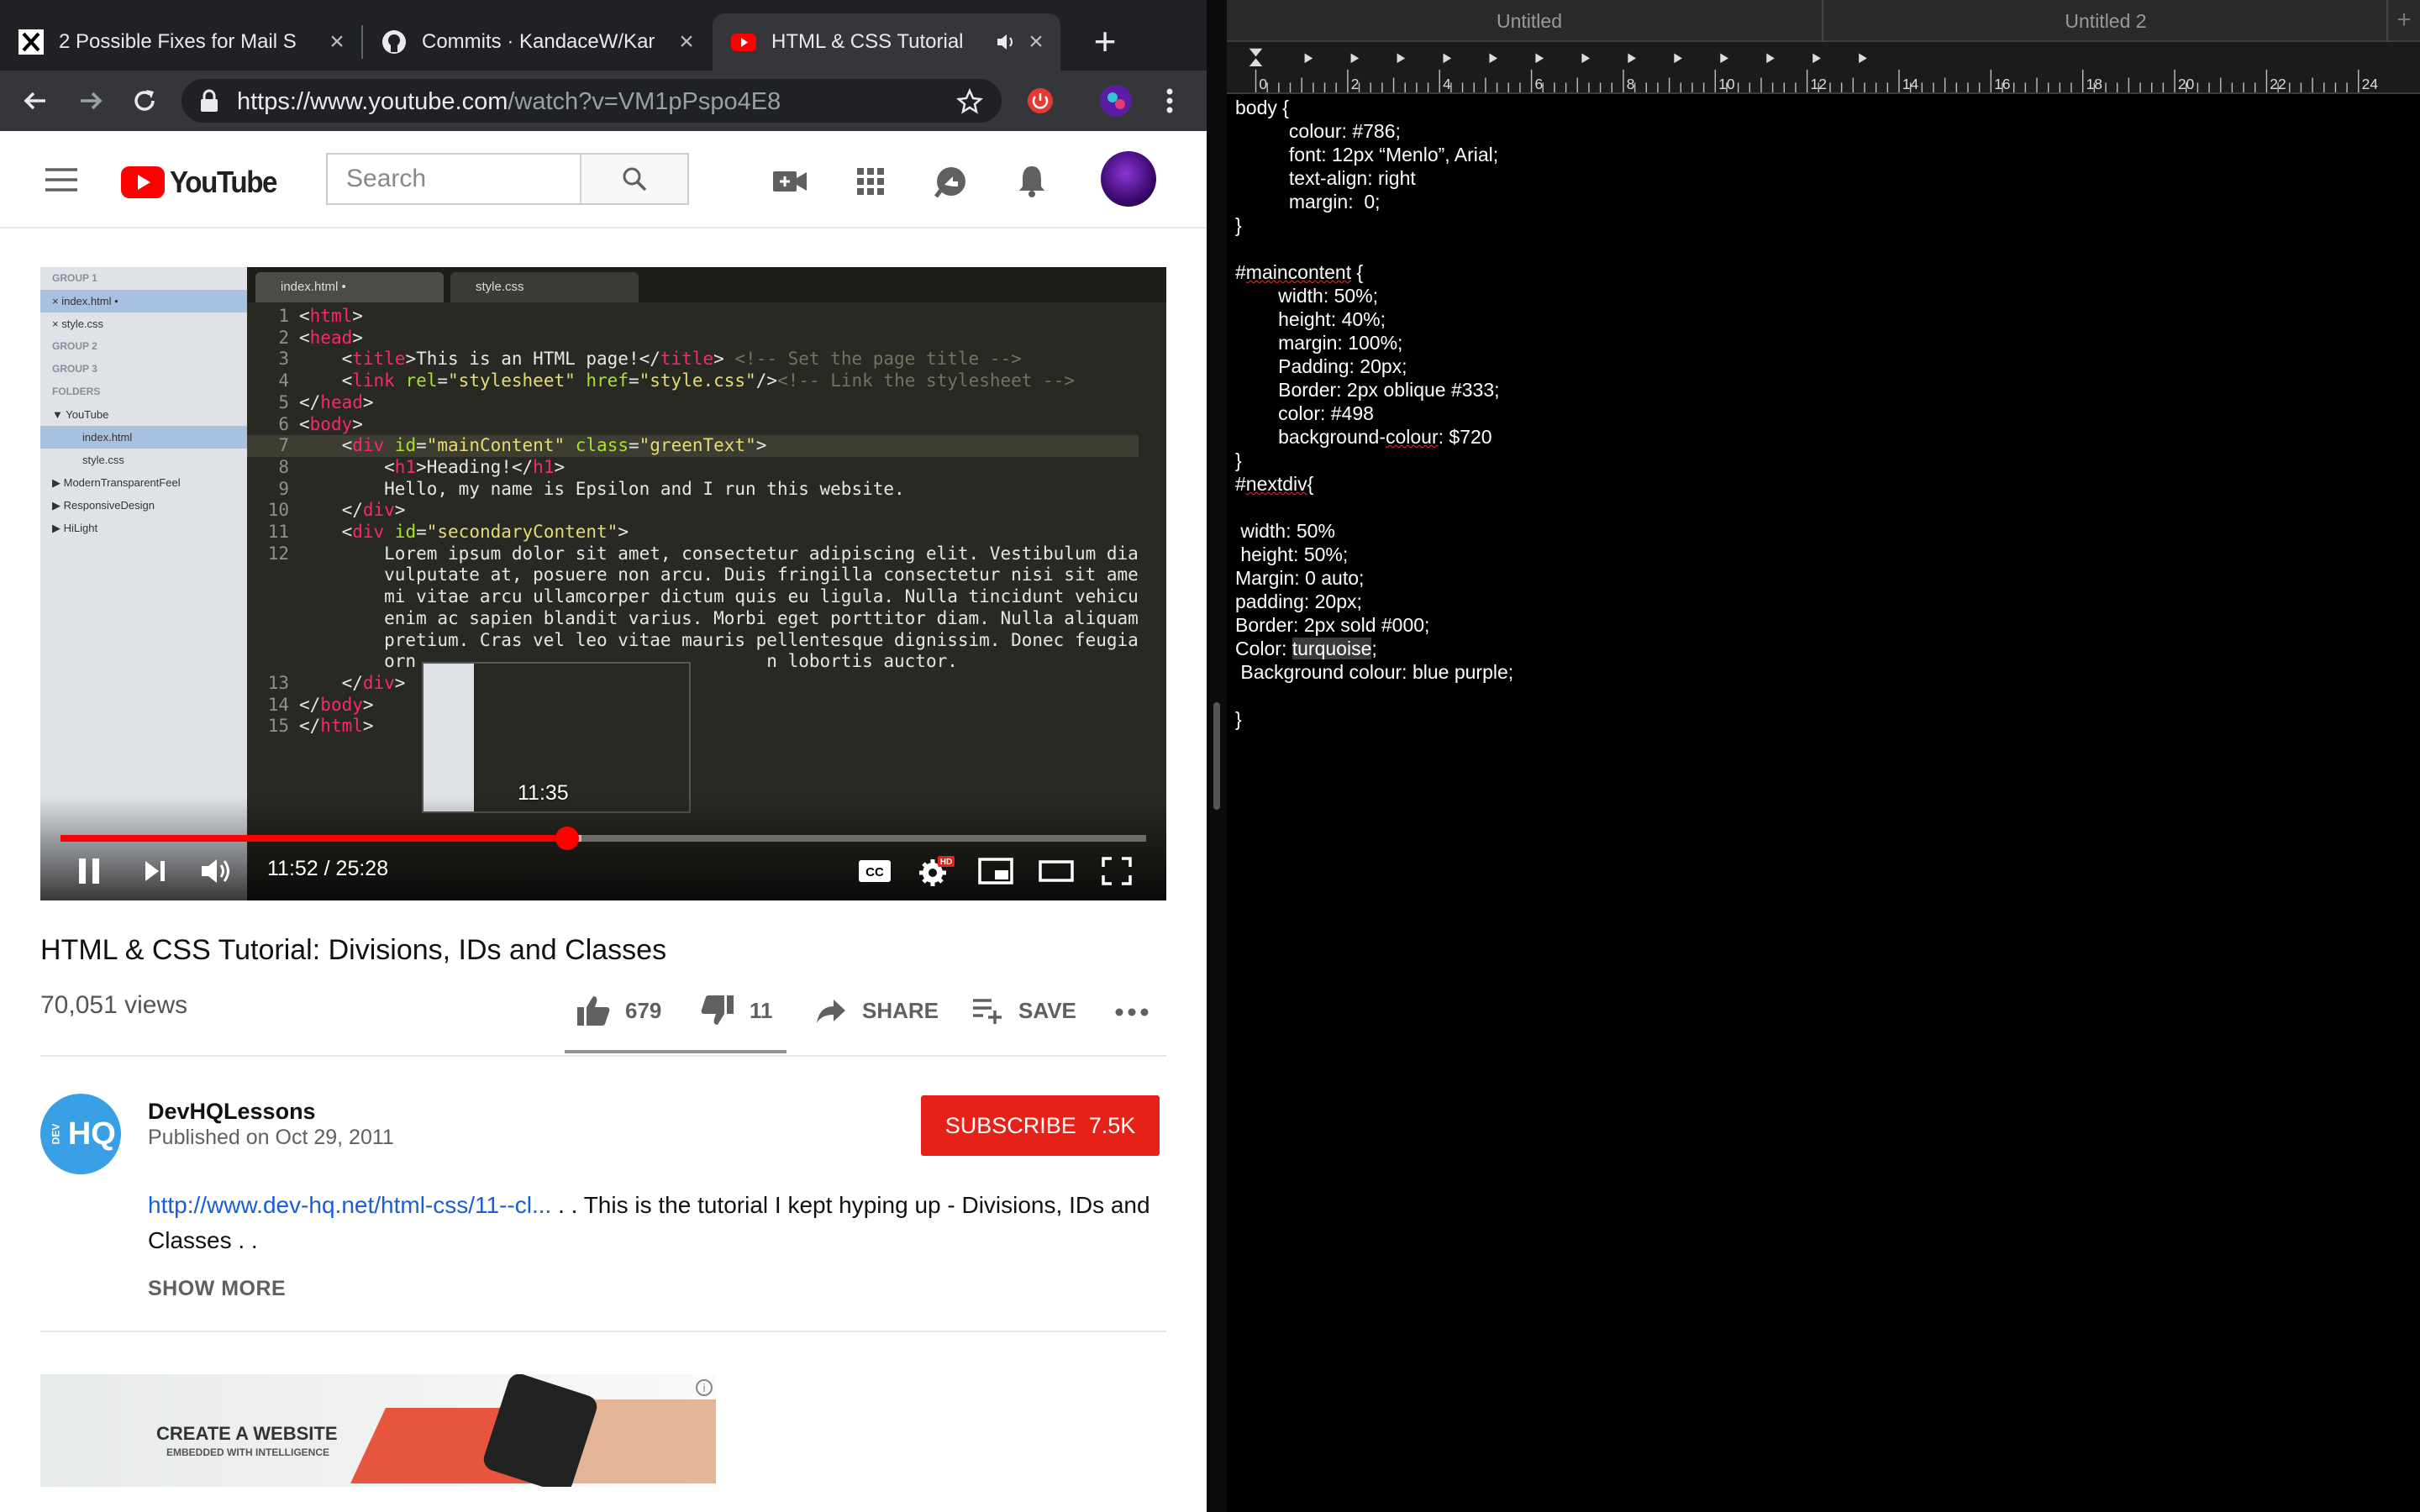 The width and height of the screenshot is (2420, 1512). What do you see at coordinates (704, 1387) in the screenshot?
I see `ad-info-icon: i` at bounding box center [704, 1387].